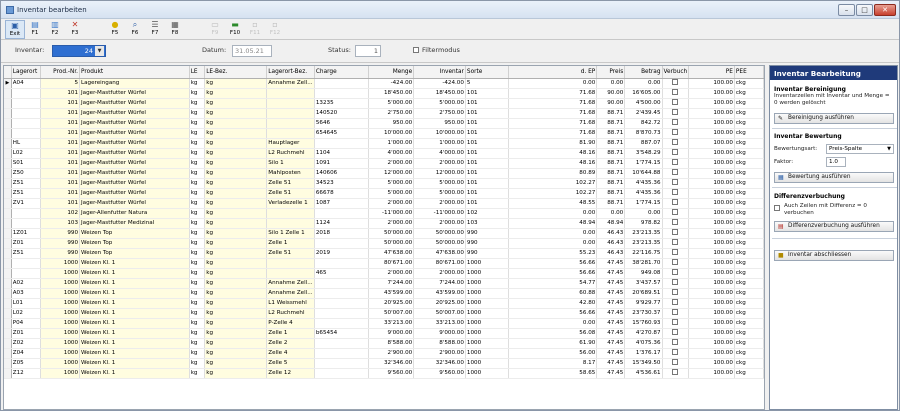  What do you see at coordinates (26, 343) in the screenshot?
I see `grid-cell: Z02` at bounding box center [26, 343].